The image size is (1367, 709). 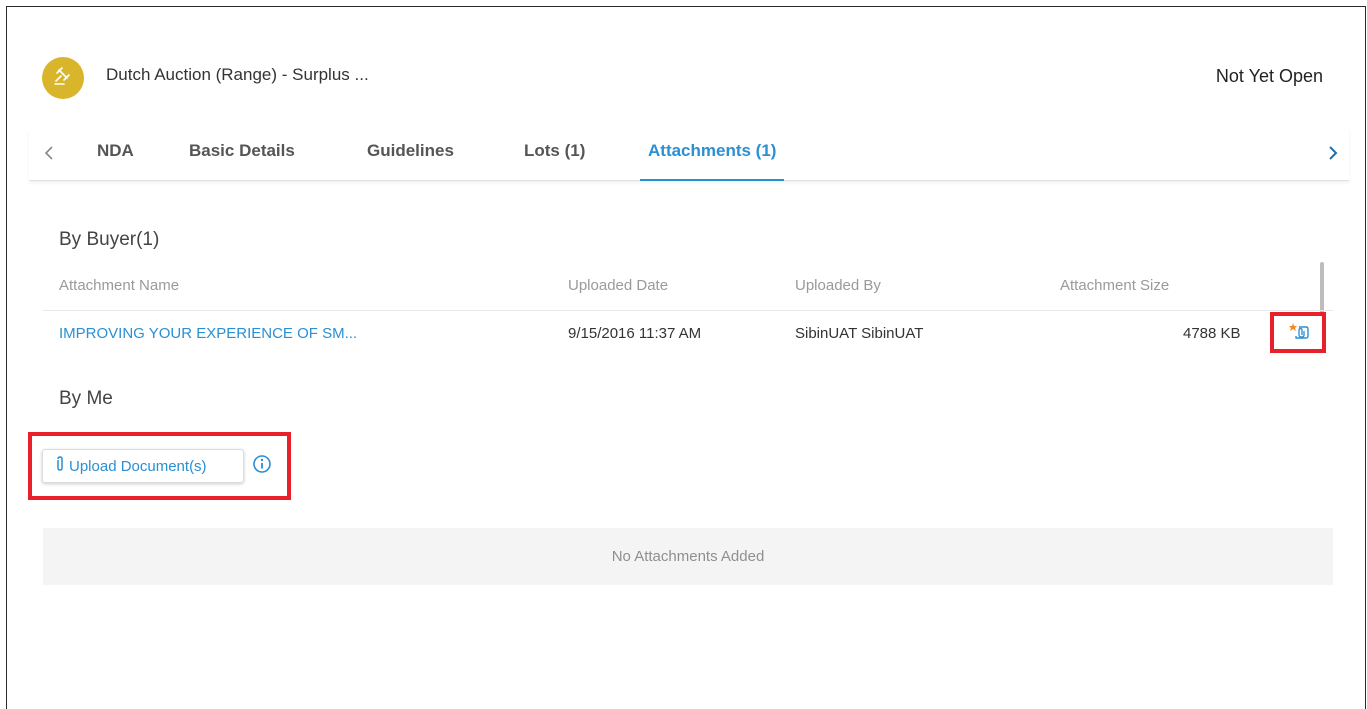 I want to click on column-header-date: Uploaded Date, so click(x=618, y=285).